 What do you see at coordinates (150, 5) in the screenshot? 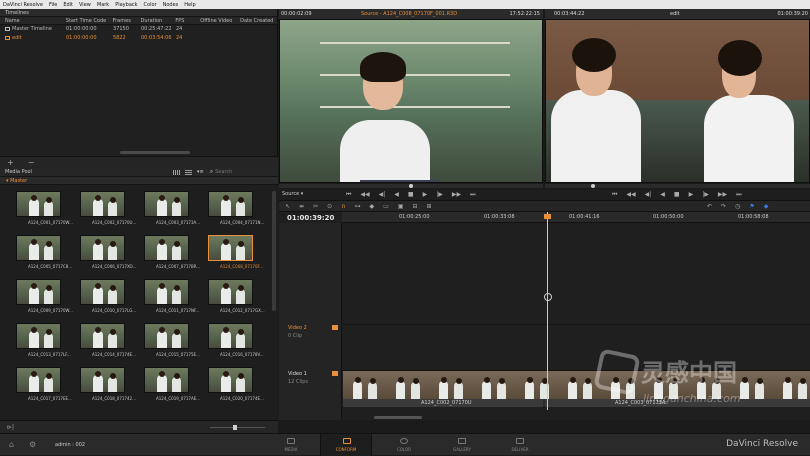
I see `menu-color: Color` at bounding box center [150, 5].